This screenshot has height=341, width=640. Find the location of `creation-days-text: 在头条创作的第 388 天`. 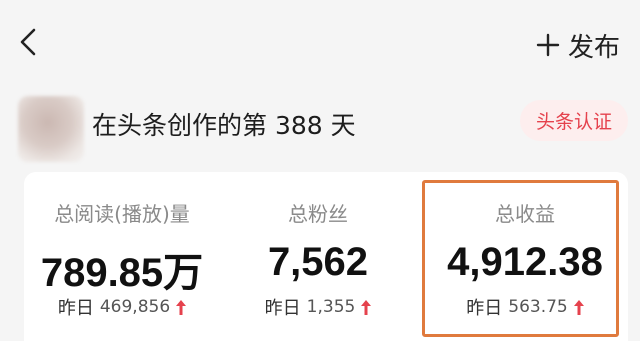

creation-days-text: 在头条创作的第 388 天 is located at coordinates (224, 125).